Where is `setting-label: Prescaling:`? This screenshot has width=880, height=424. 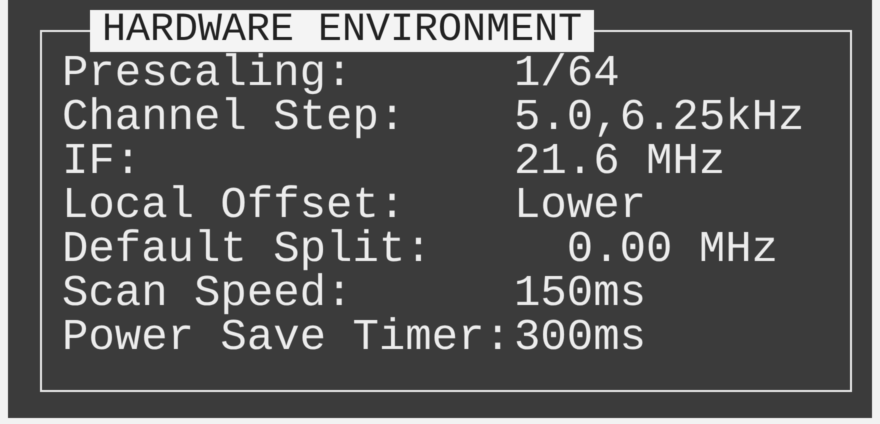
setting-label: Prescaling: is located at coordinates (208, 74).